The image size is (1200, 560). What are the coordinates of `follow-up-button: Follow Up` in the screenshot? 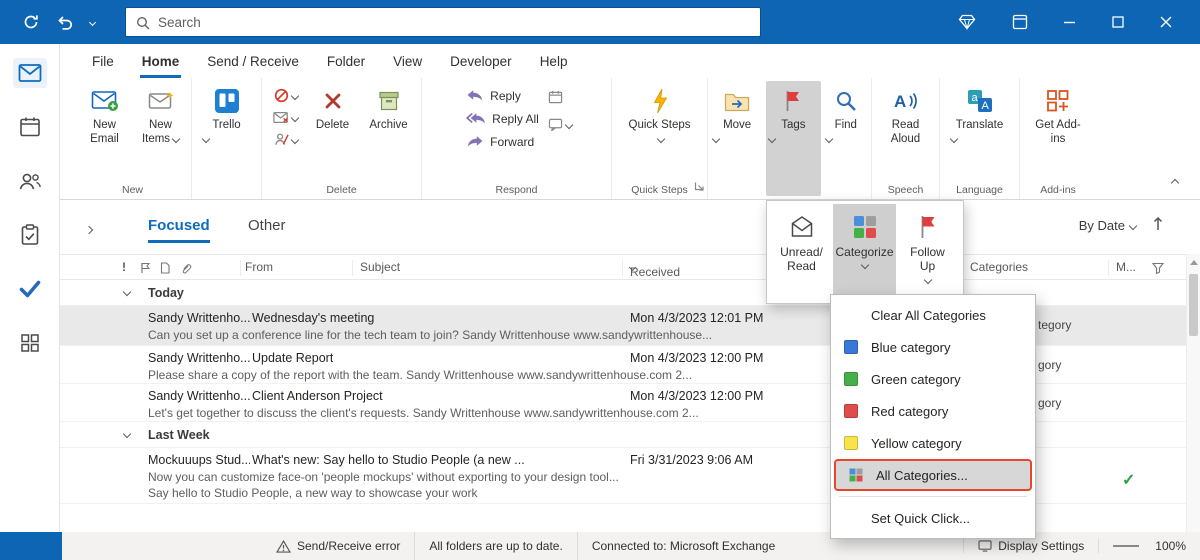 It's located at (927, 252).